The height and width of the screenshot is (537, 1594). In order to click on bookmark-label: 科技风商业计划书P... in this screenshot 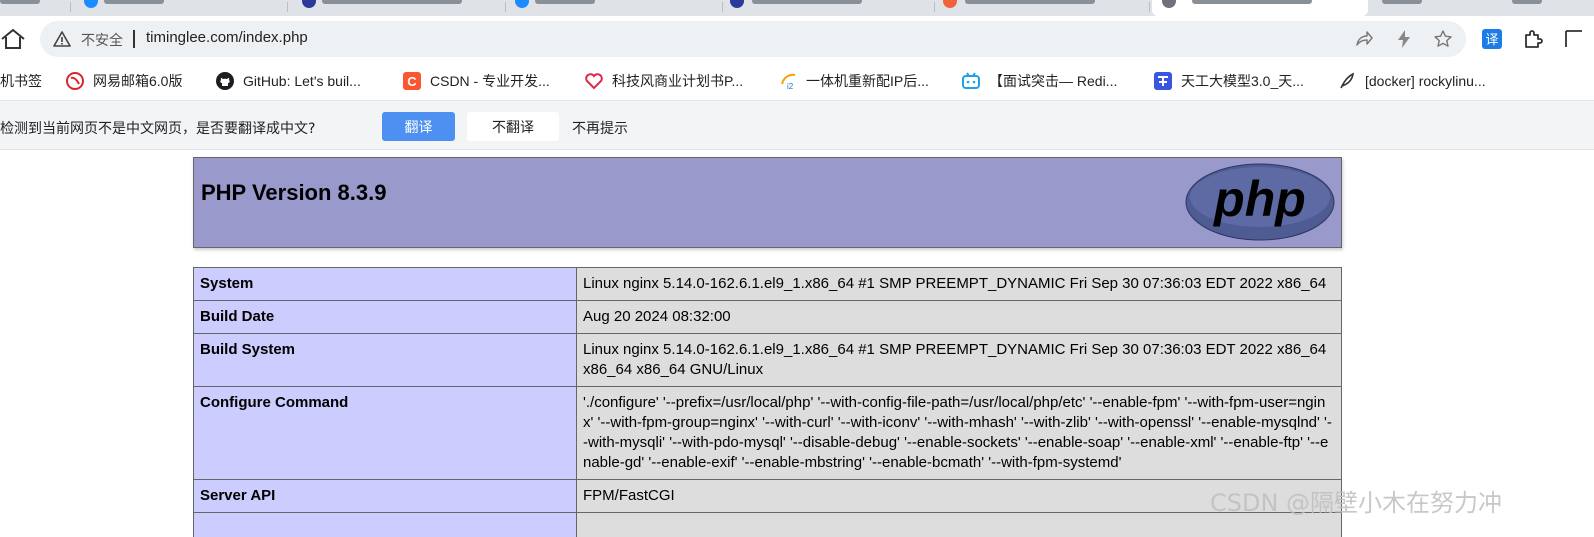, I will do `click(678, 81)`.